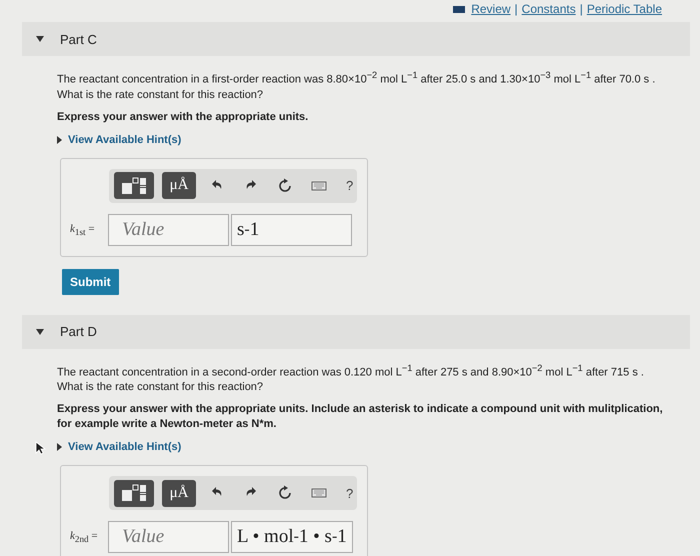 The height and width of the screenshot is (556, 700). What do you see at coordinates (356, 78) in the screenshot?
I see `question-text: The reactant concentration in a first-order reaction was 8.80×10$^{−2}$ mol L$^{−1}$ after 25.0 s and 1.30×10$^{−3}$ mol L$^{−1}$ after 70.0 s .` at bounding box center [356, 78].